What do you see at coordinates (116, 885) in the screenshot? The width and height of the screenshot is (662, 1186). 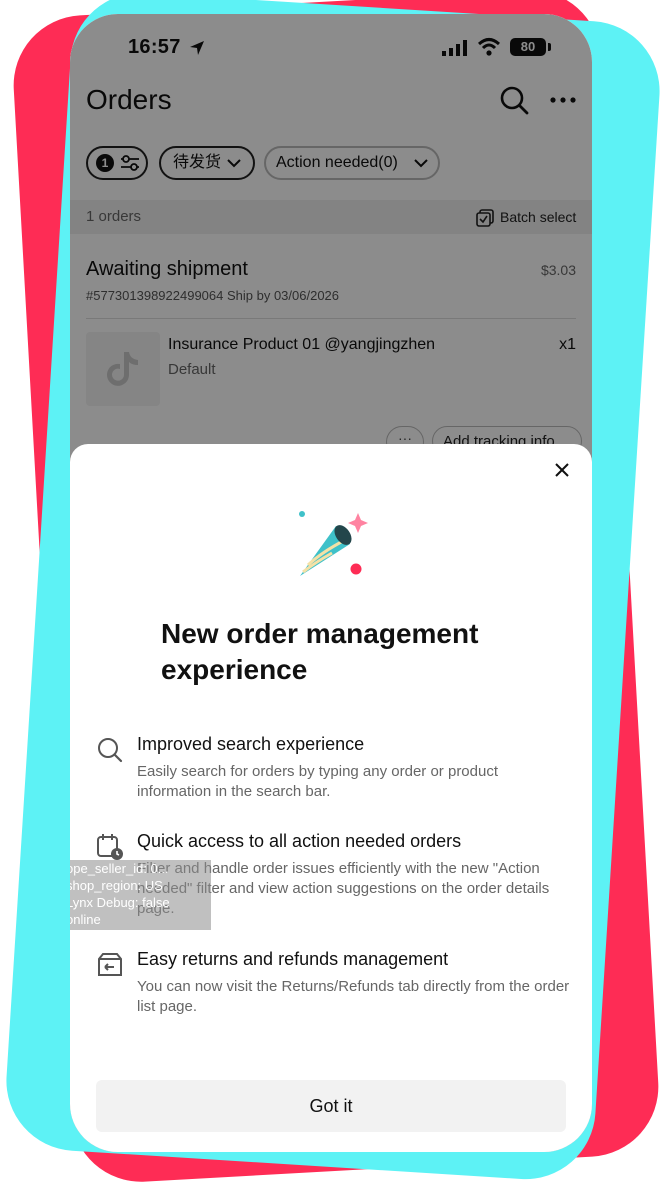 I see `debug-line: shop_region: US` at bounding box center [116, 885].